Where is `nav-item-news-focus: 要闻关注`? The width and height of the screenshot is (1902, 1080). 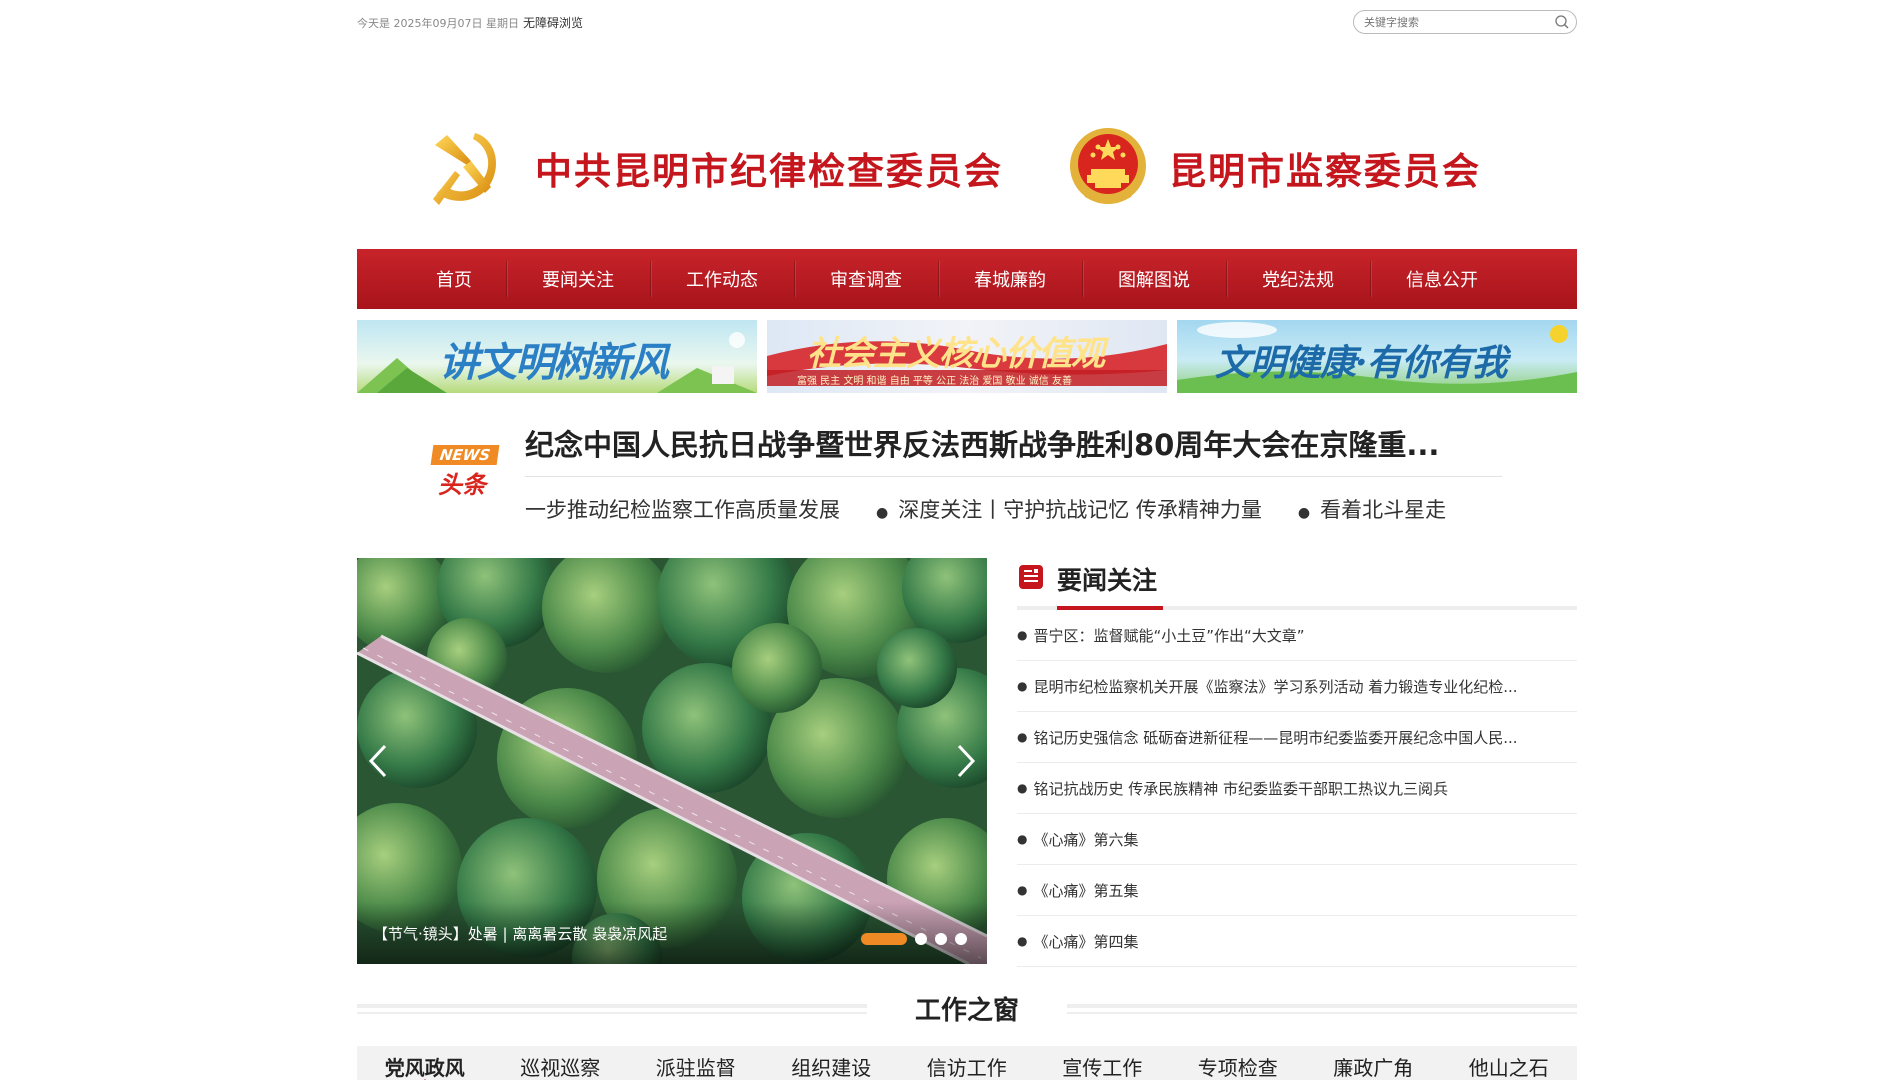 nav-item-news-focus: 要闻关注 is located at coordinates (578, 279).